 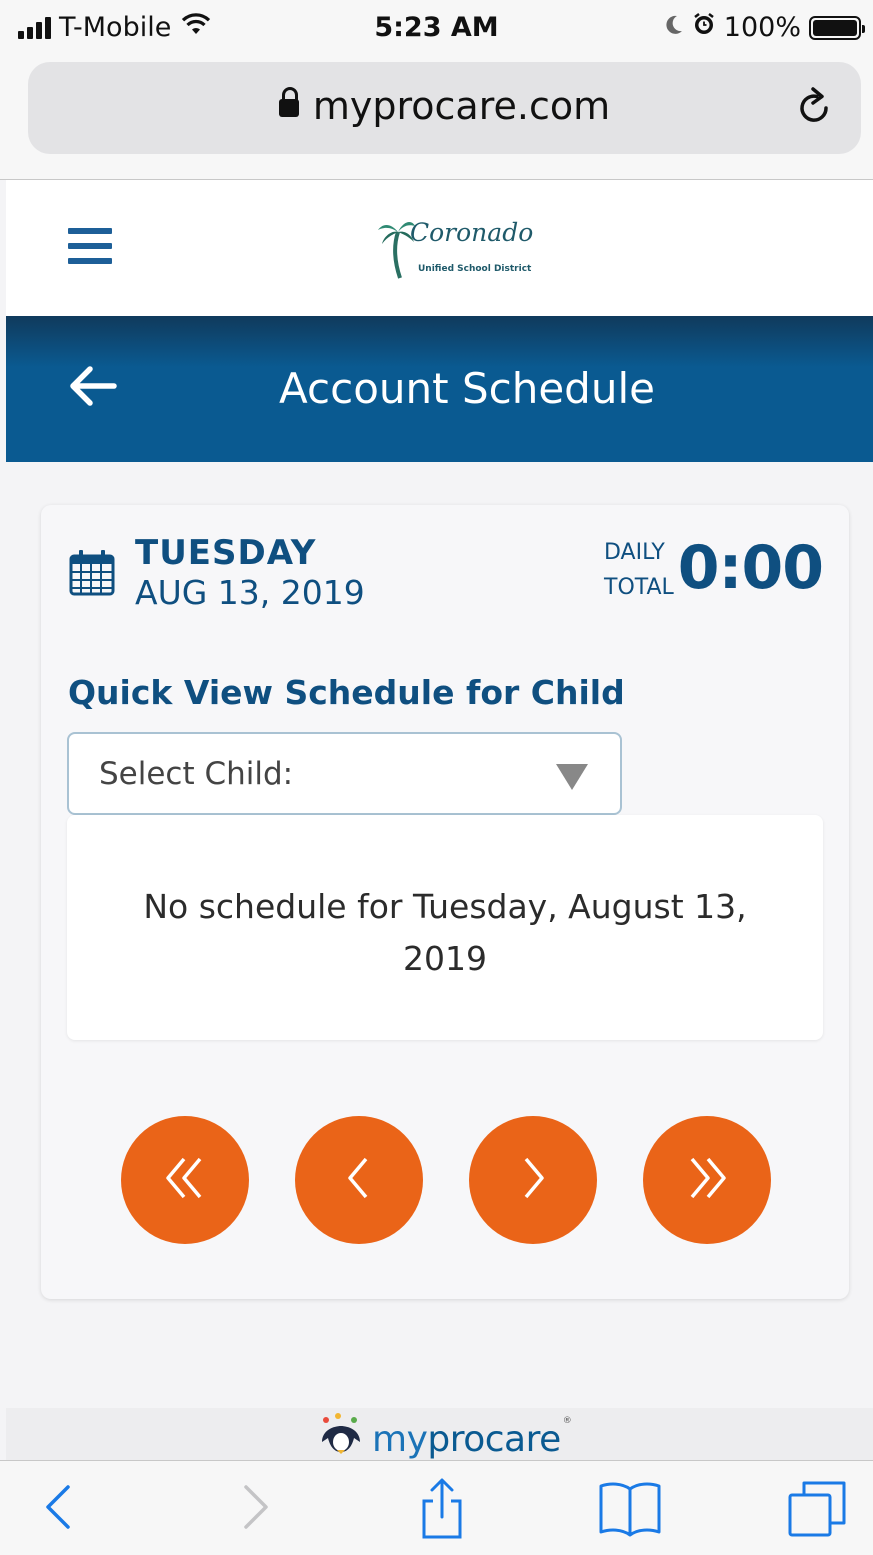 What do you see at coordinates (344, 773) in the screenshot?
I see `select-child-dropdown: Select Child:` at bounding box center [344, 773].